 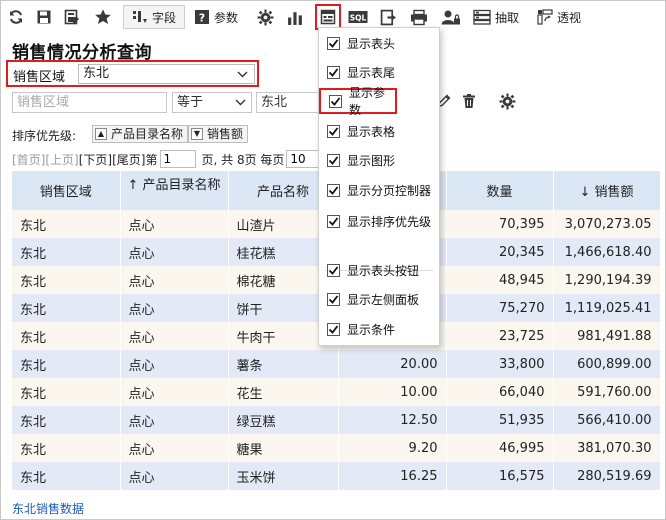 I want to click on save-icon, so click(x=44, y=17).